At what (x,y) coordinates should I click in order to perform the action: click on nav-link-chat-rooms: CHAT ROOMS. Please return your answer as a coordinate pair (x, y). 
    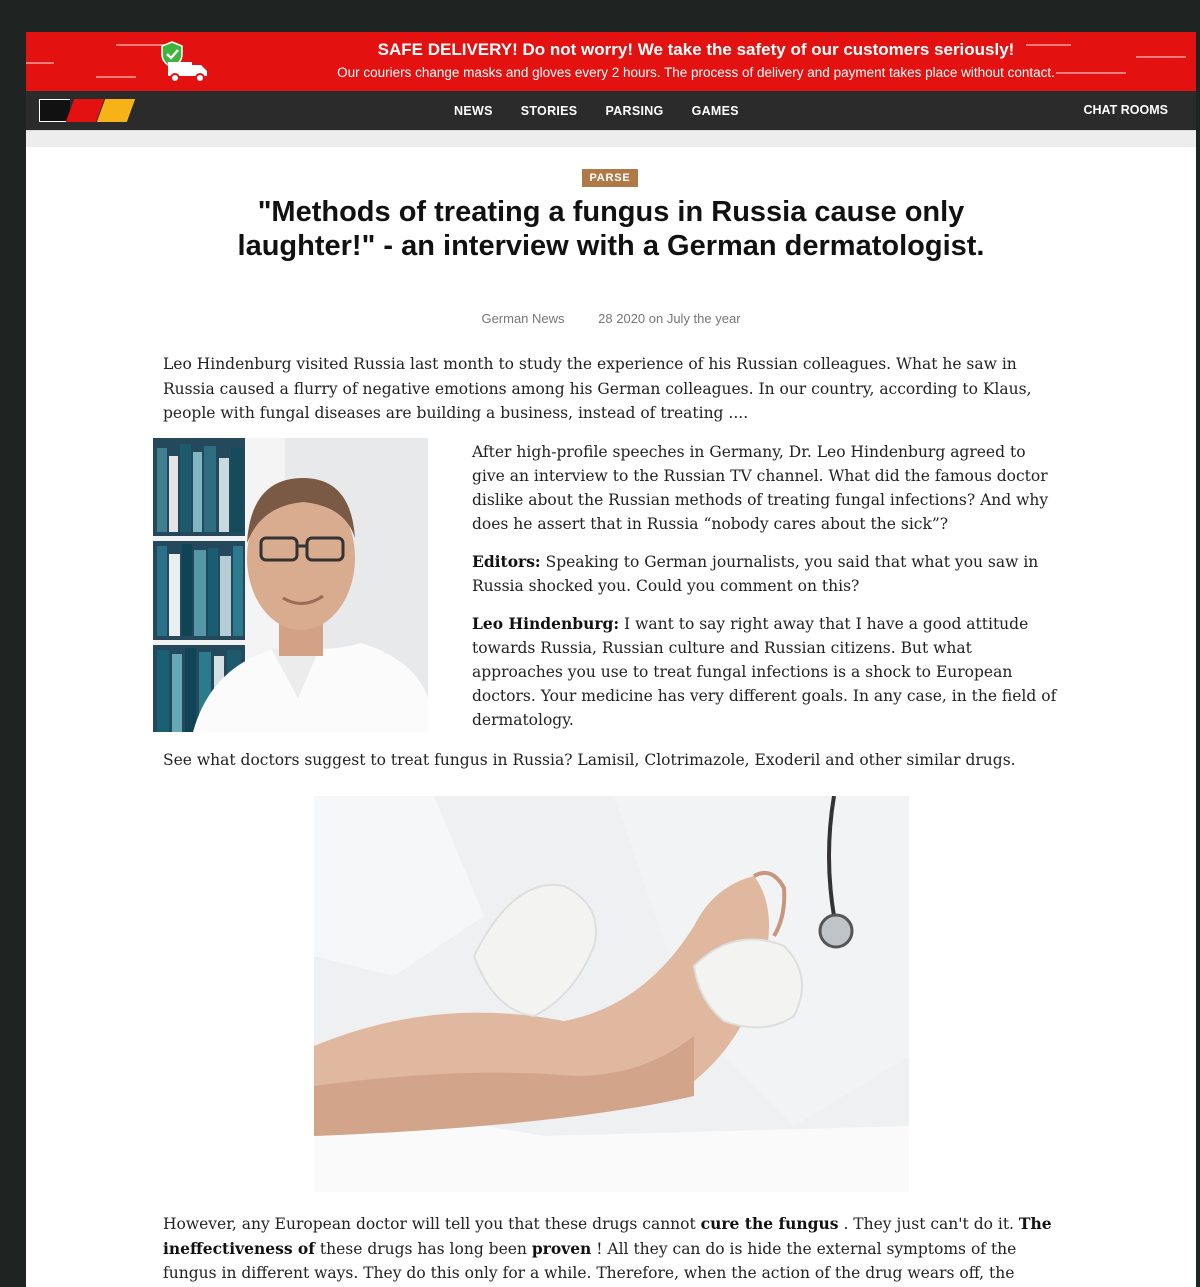
    Looking at the image, I should click on (1126, 110).